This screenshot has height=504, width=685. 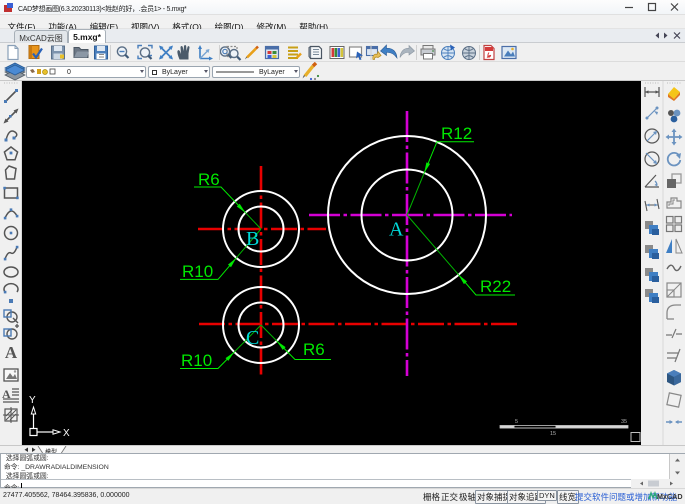 I want to click on svg-text: Y, so click(x=32, y=400).